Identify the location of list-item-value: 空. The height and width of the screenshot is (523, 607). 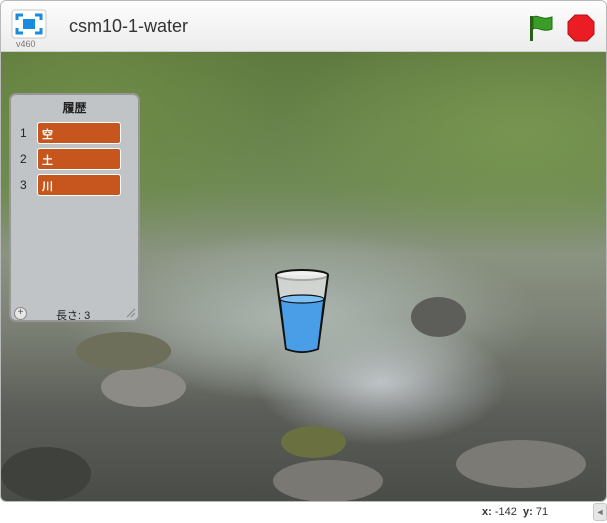
(79, 133).